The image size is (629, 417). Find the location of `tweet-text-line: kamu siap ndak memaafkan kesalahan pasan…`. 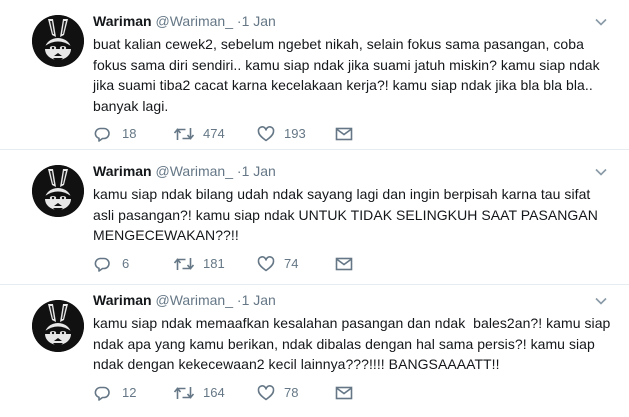

tweet-text-line: kamu siap ndak memaafkan kesalahan pasan… is located at coordinates (352, 323).